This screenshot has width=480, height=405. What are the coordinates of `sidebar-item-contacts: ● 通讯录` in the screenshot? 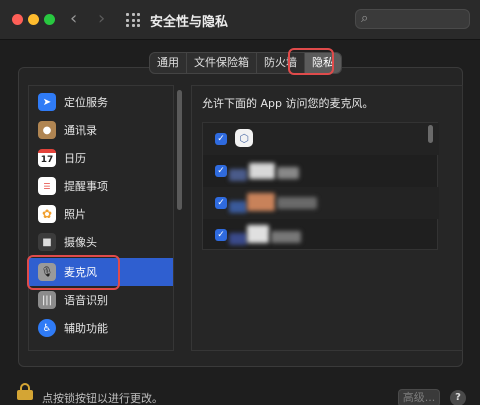 It's located at (101, 130).